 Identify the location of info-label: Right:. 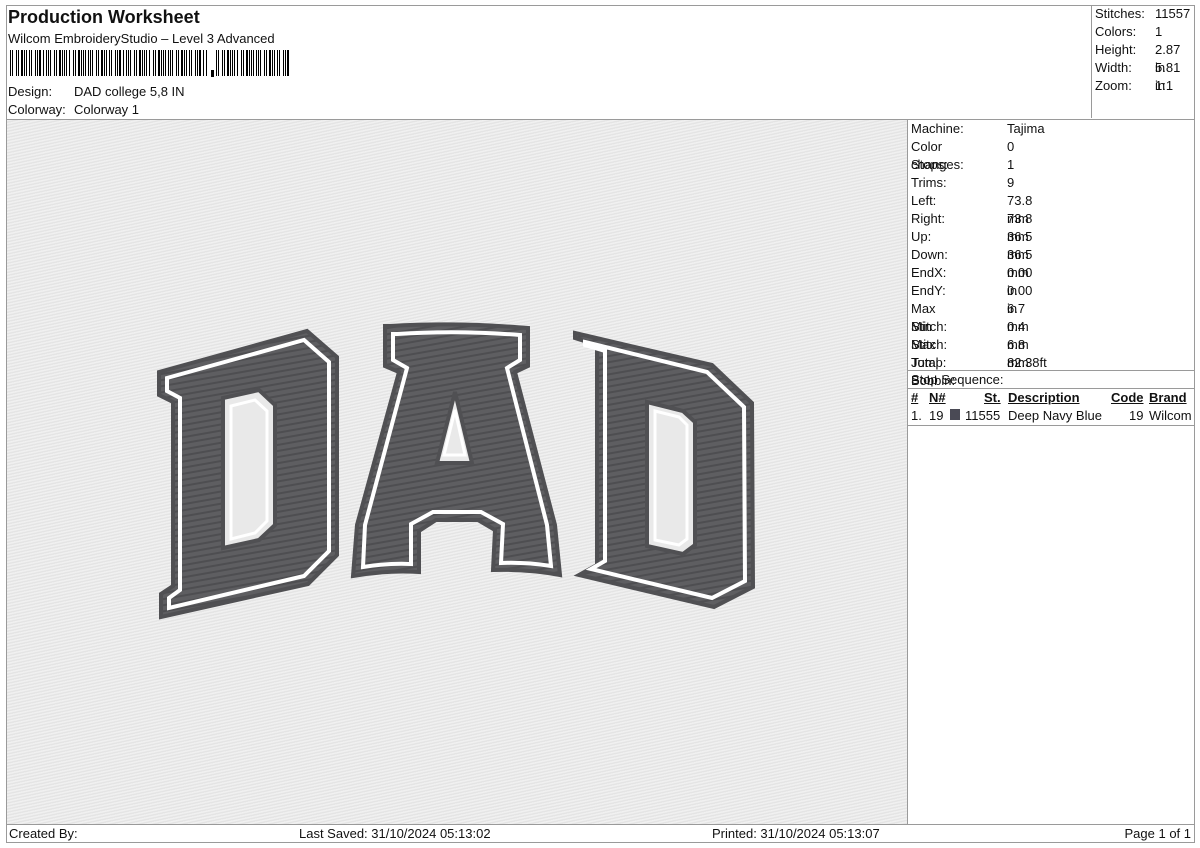
(928, 218).